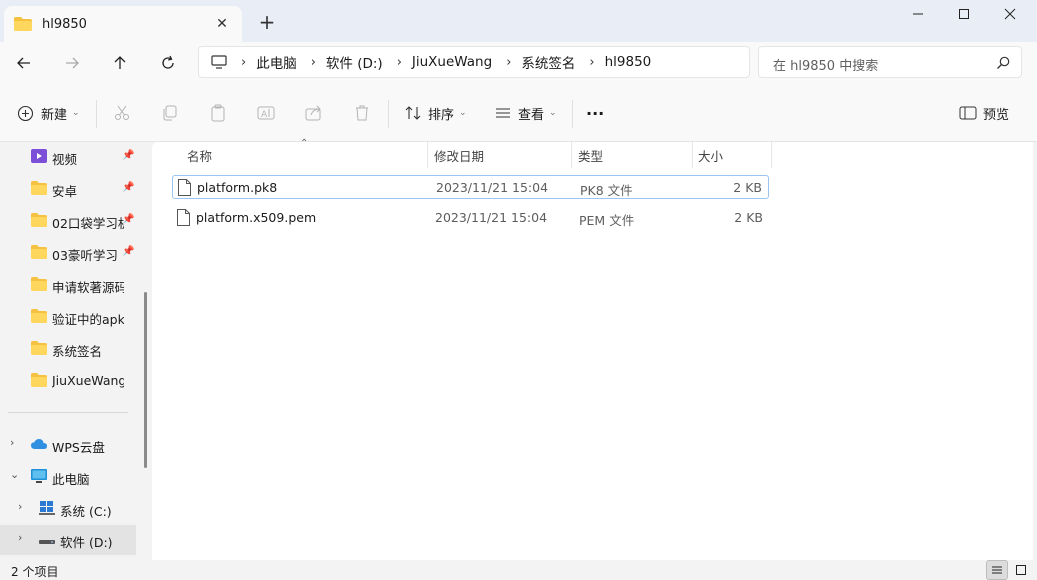 The image size is (1037, 580). What do you see at coordinates (606, 190) in the screenshot?
I see `file-type: PK8 文件` at bounding box center [606, 190].